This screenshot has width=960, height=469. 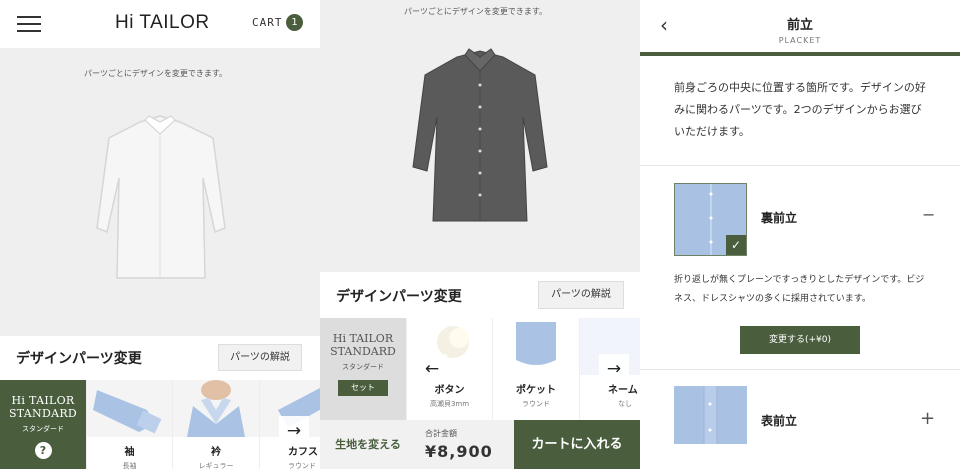 What do you see at coordinates (432, 369) in the screenshot?
I see `arrow-left-icon: ←` at bounding box center [432, 369].